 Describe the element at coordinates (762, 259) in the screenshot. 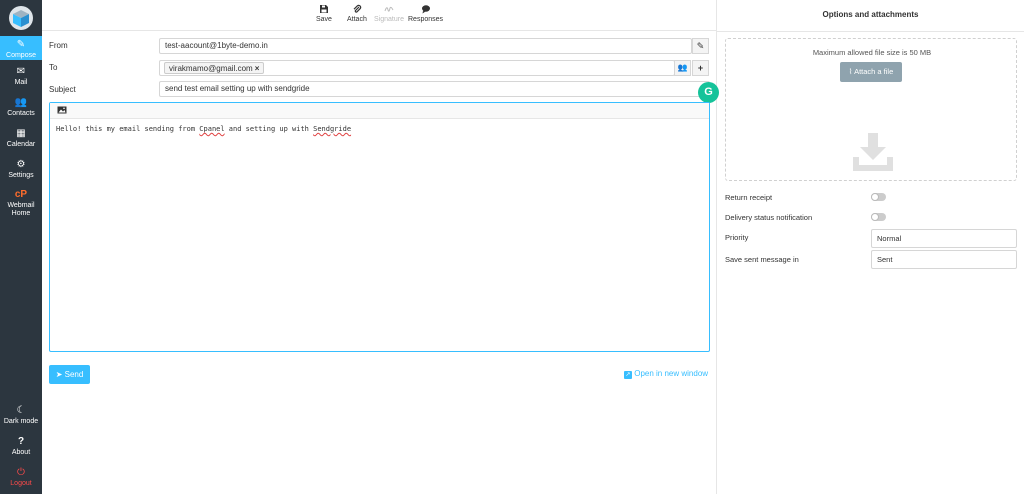

I see `save-sent-label: Save sent message in` at that location.